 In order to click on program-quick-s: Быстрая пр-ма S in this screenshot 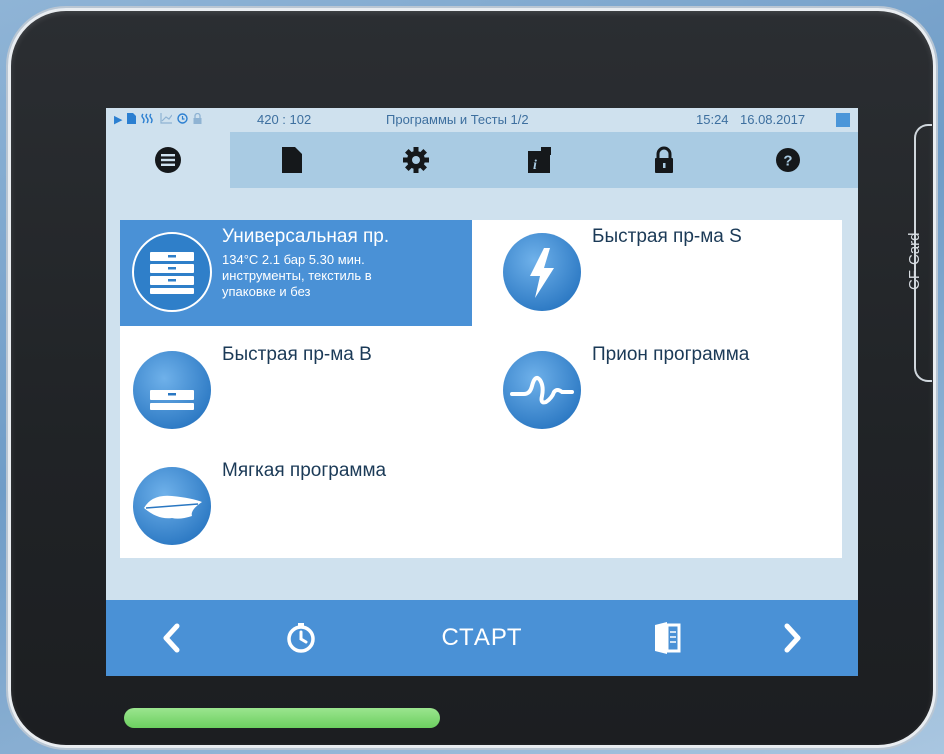, I will do `click(666, 273)`.